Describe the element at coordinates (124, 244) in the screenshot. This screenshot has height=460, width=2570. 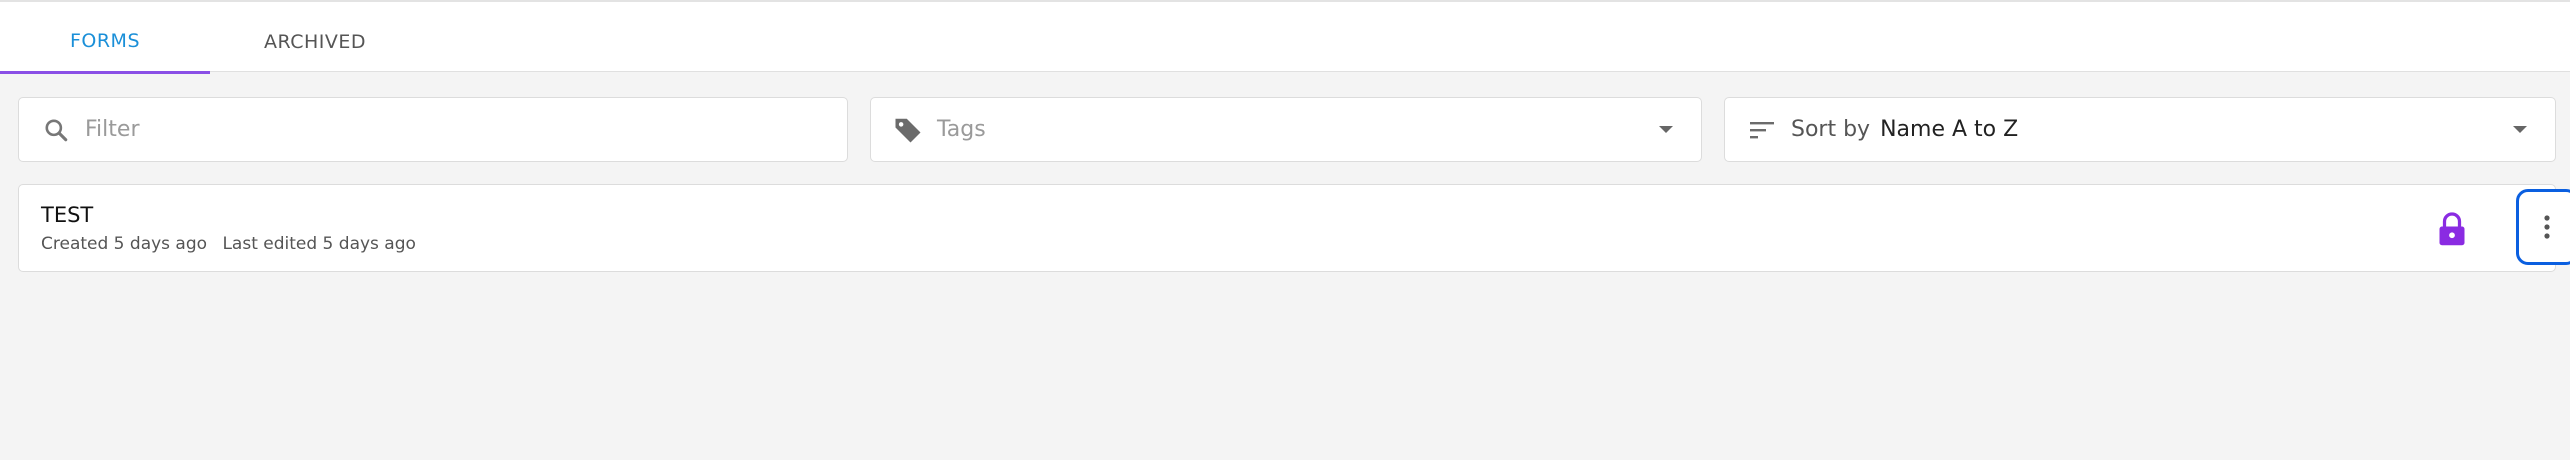
I see `form-created: Created 5 days ago` at that location.